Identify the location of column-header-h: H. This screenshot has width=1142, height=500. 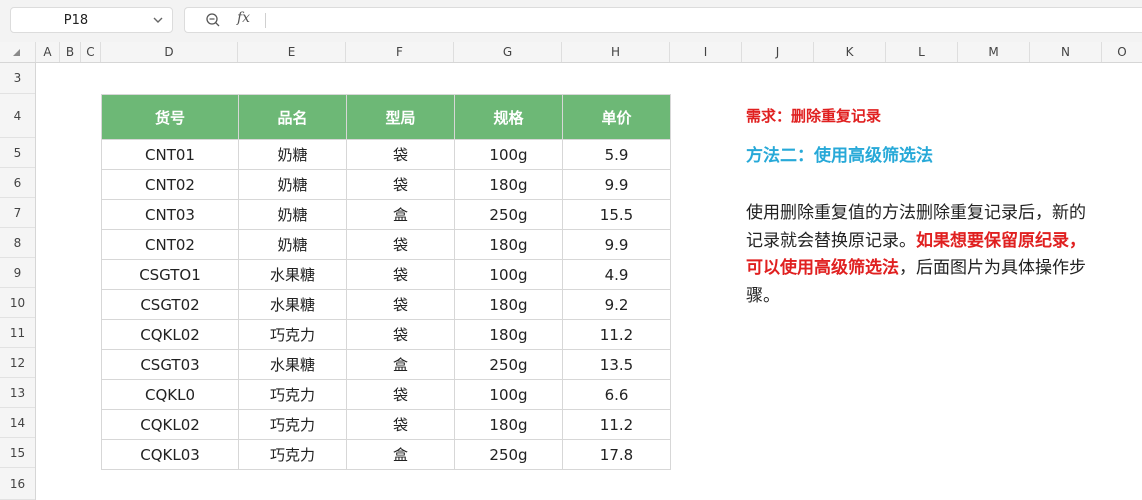
(616, 52).